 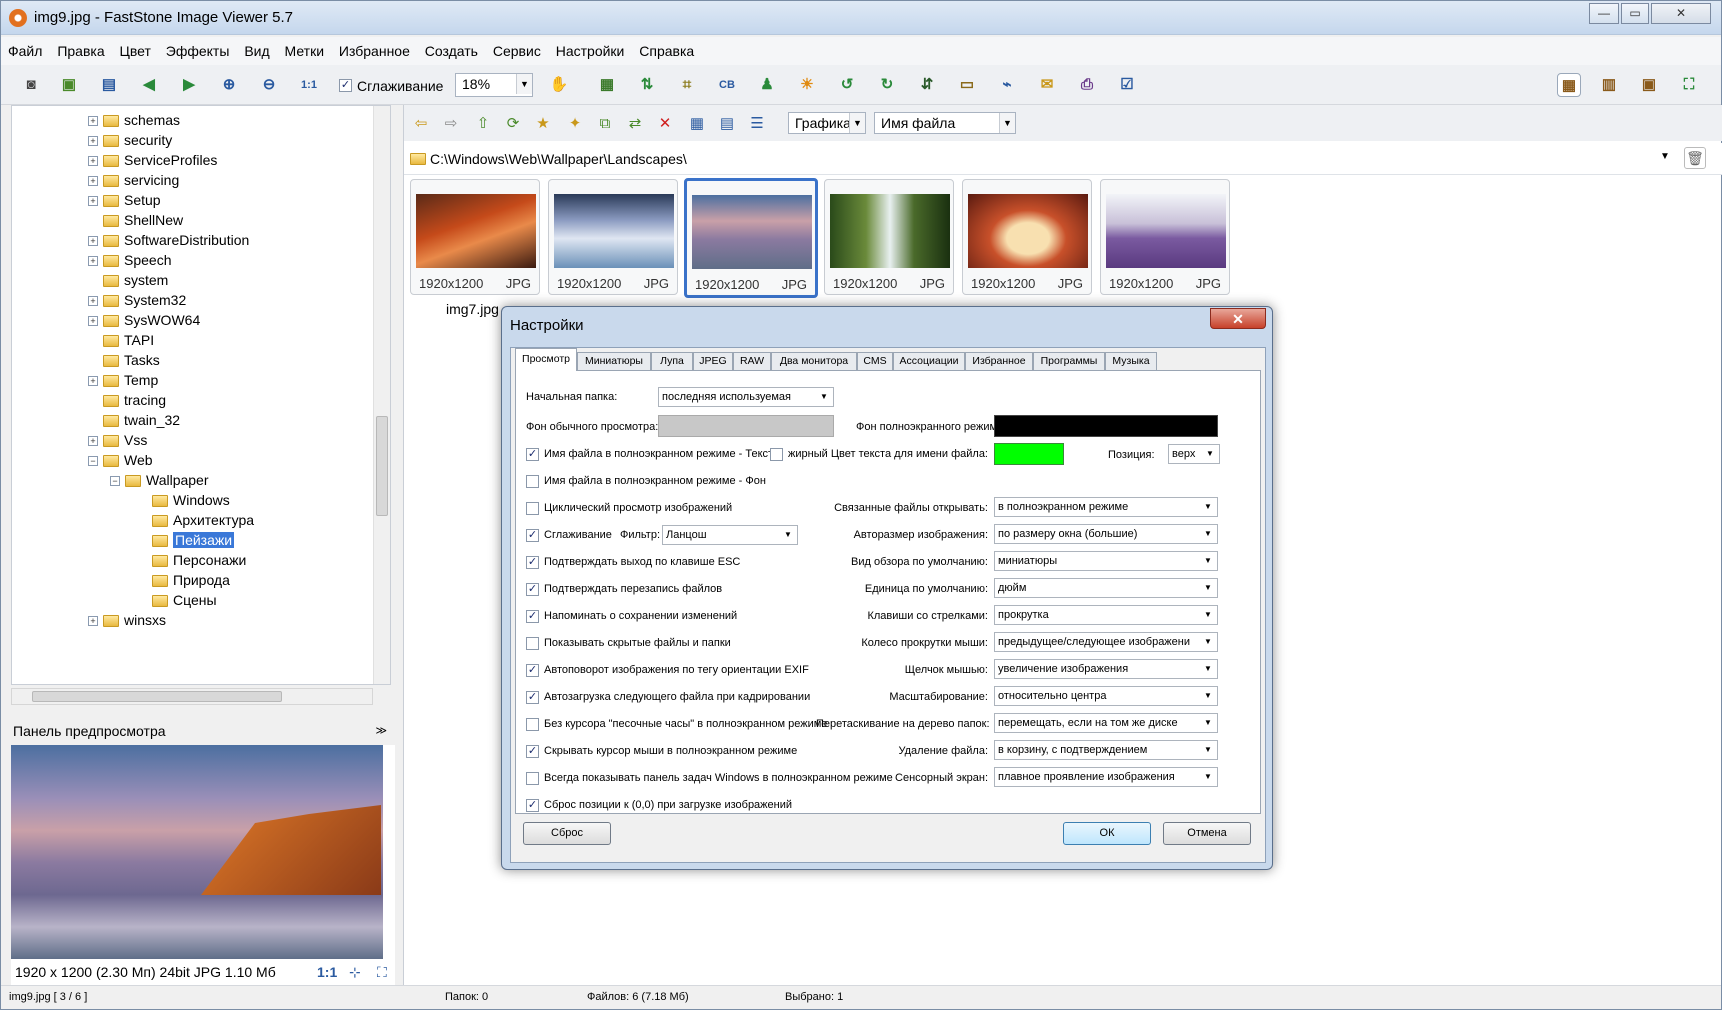 I want to click on delete-icon: ✕, so click(x=665, y=124).